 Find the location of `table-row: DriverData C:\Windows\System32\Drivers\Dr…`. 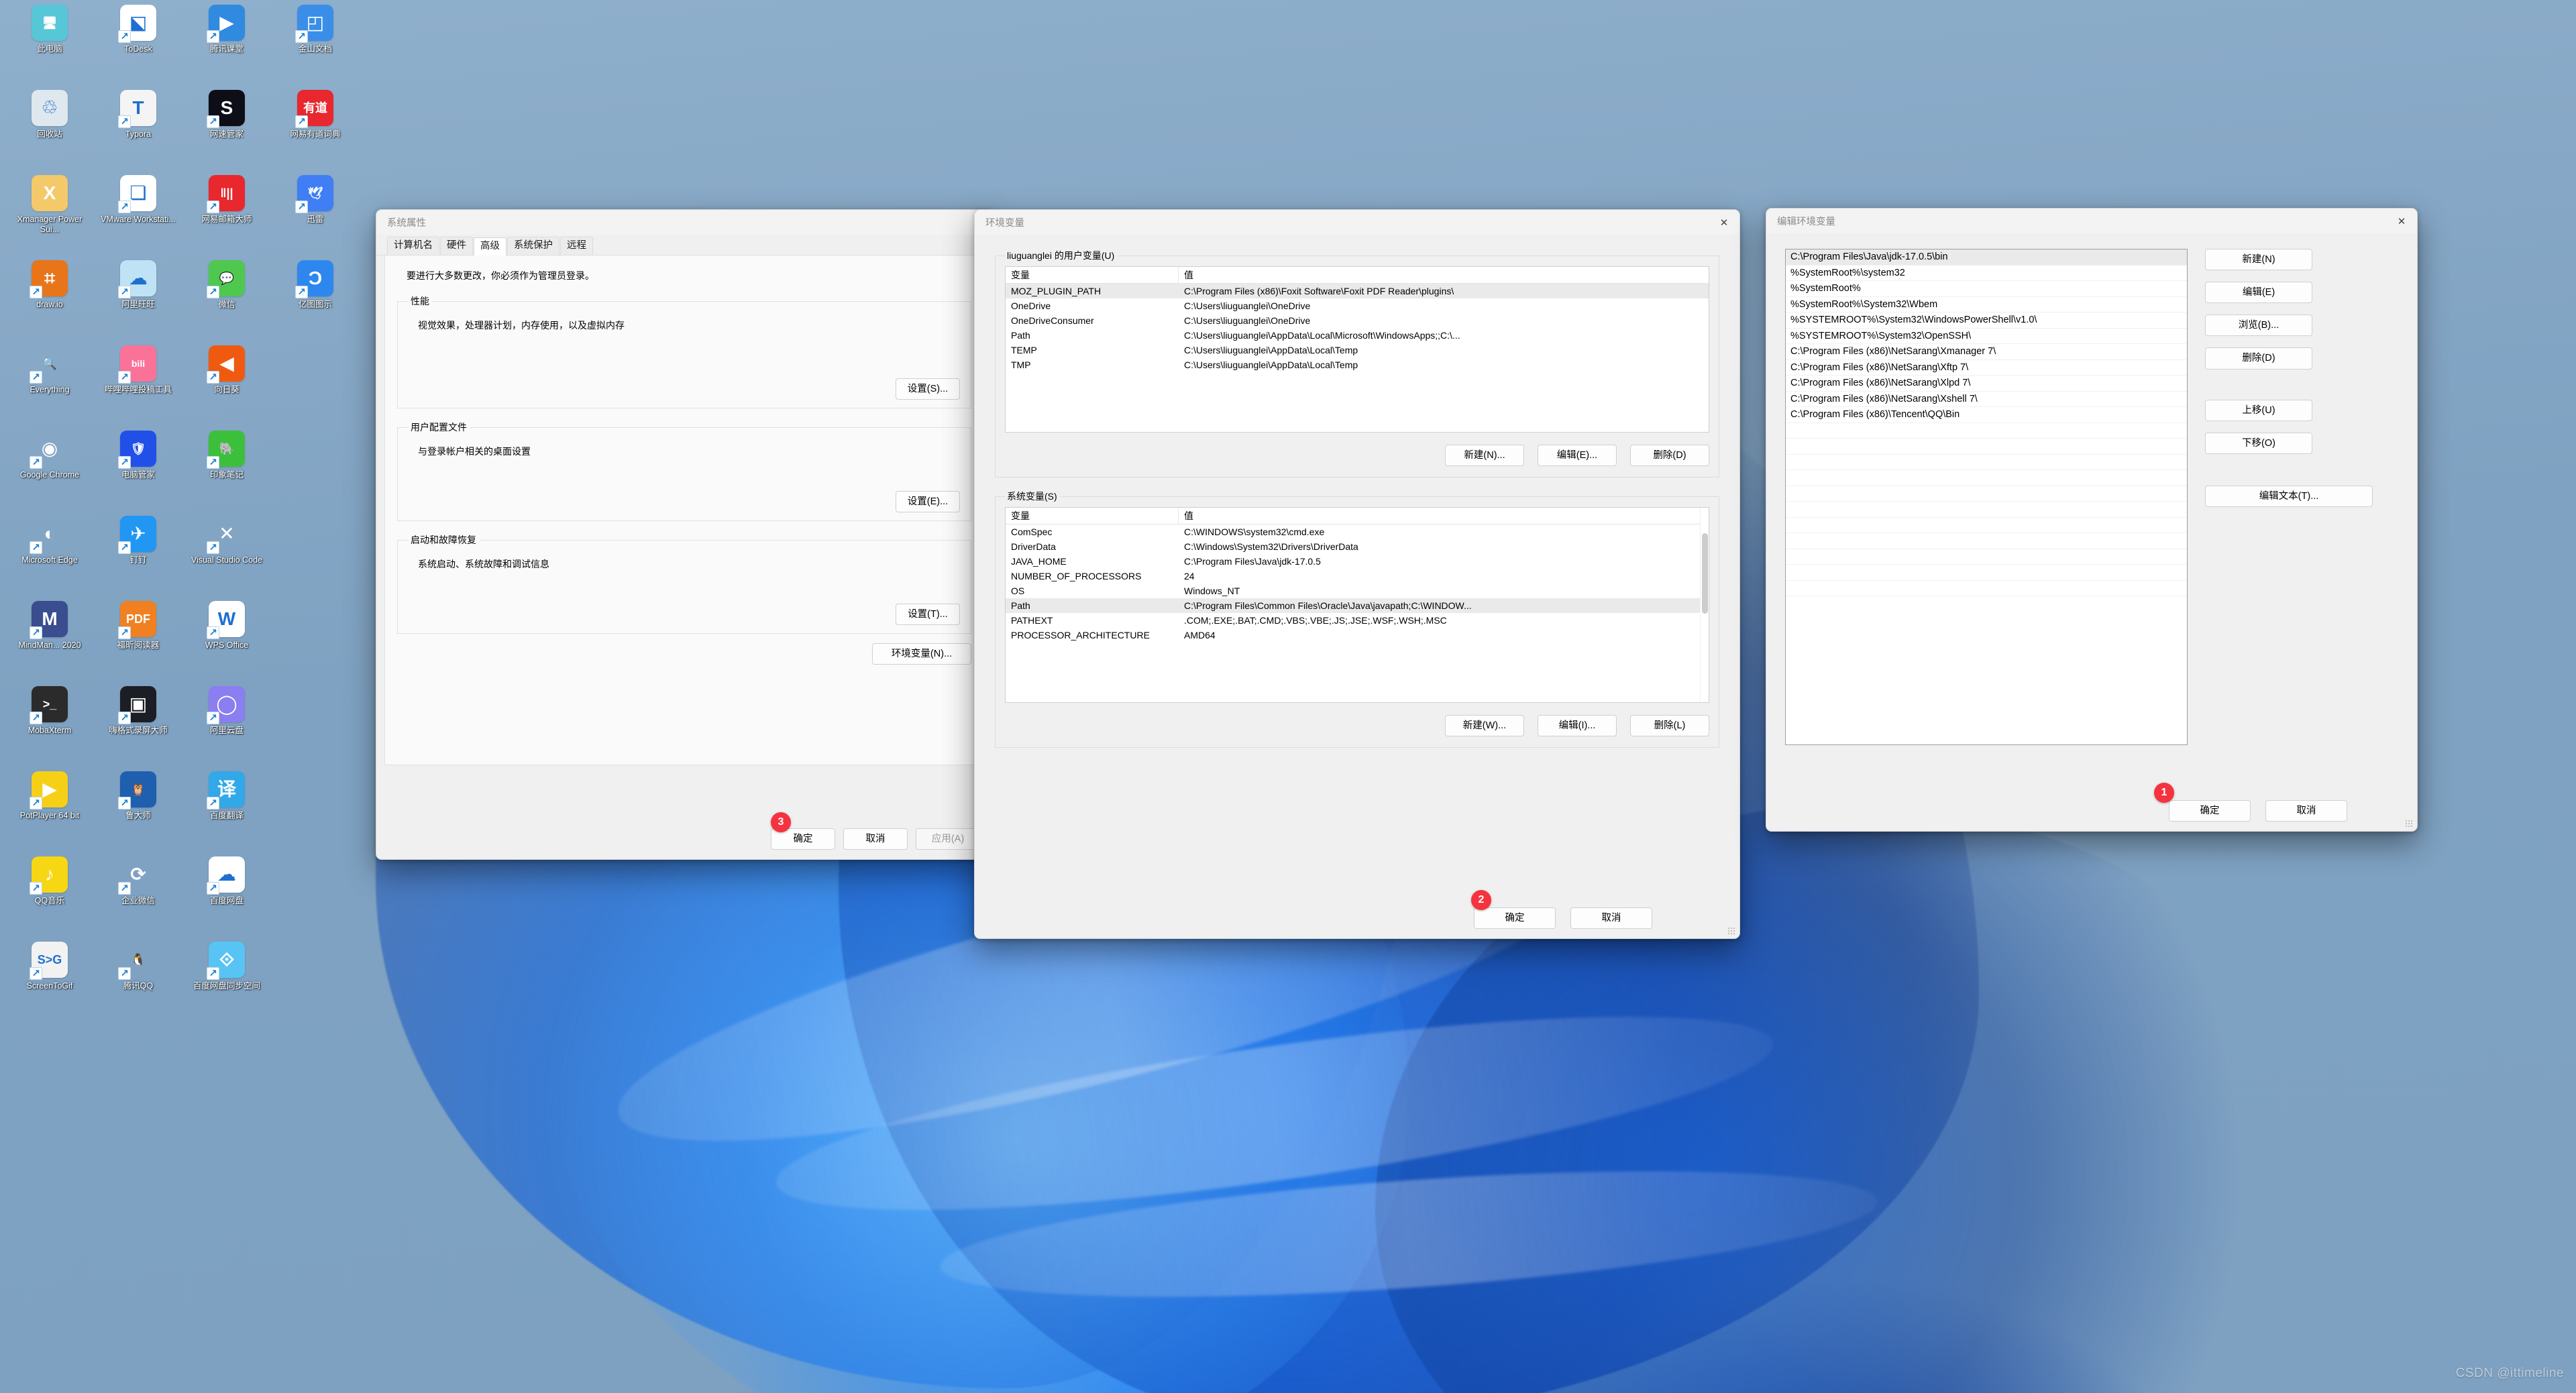

table-row: DriverData C:\Windows\System32\Drivers\Dr… is located at coordinates (1357, 547).